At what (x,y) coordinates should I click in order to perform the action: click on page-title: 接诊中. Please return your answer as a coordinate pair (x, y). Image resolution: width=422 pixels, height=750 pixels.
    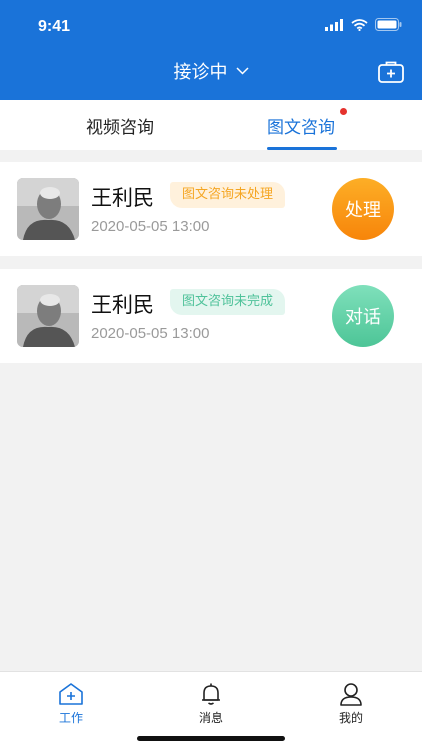
    Looking at the image, I should click on (200, 72).